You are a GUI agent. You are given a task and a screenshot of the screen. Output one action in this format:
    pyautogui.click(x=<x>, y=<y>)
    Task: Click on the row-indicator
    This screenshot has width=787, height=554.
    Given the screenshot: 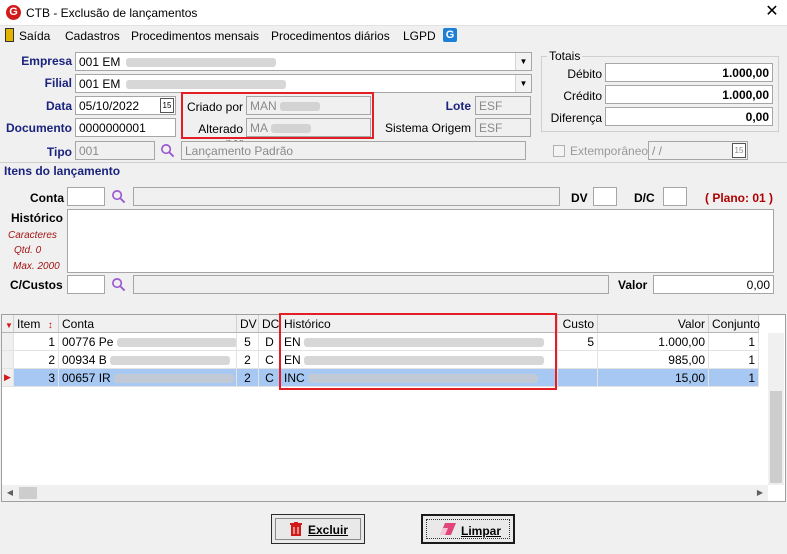 What is the action you would take?
    pyautogui.click(x=8, y=342)
    